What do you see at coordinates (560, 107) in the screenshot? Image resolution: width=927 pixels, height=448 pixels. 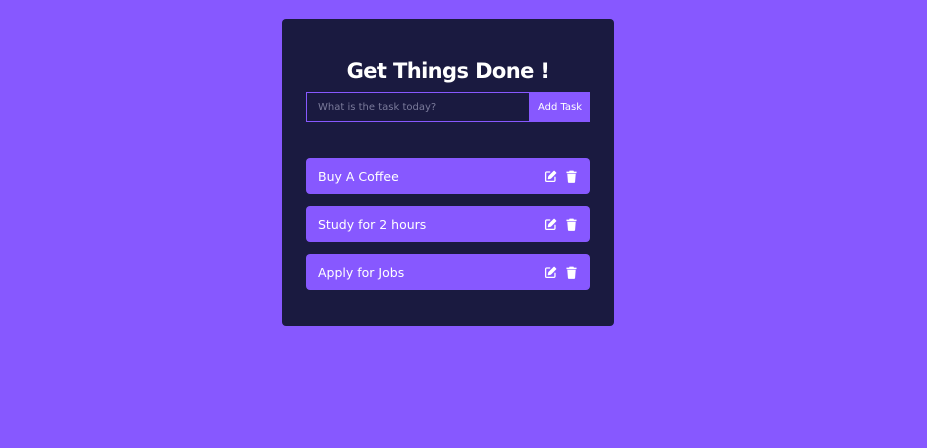 I see `add-task-button: Add Task` at bounding box center [560, 107].